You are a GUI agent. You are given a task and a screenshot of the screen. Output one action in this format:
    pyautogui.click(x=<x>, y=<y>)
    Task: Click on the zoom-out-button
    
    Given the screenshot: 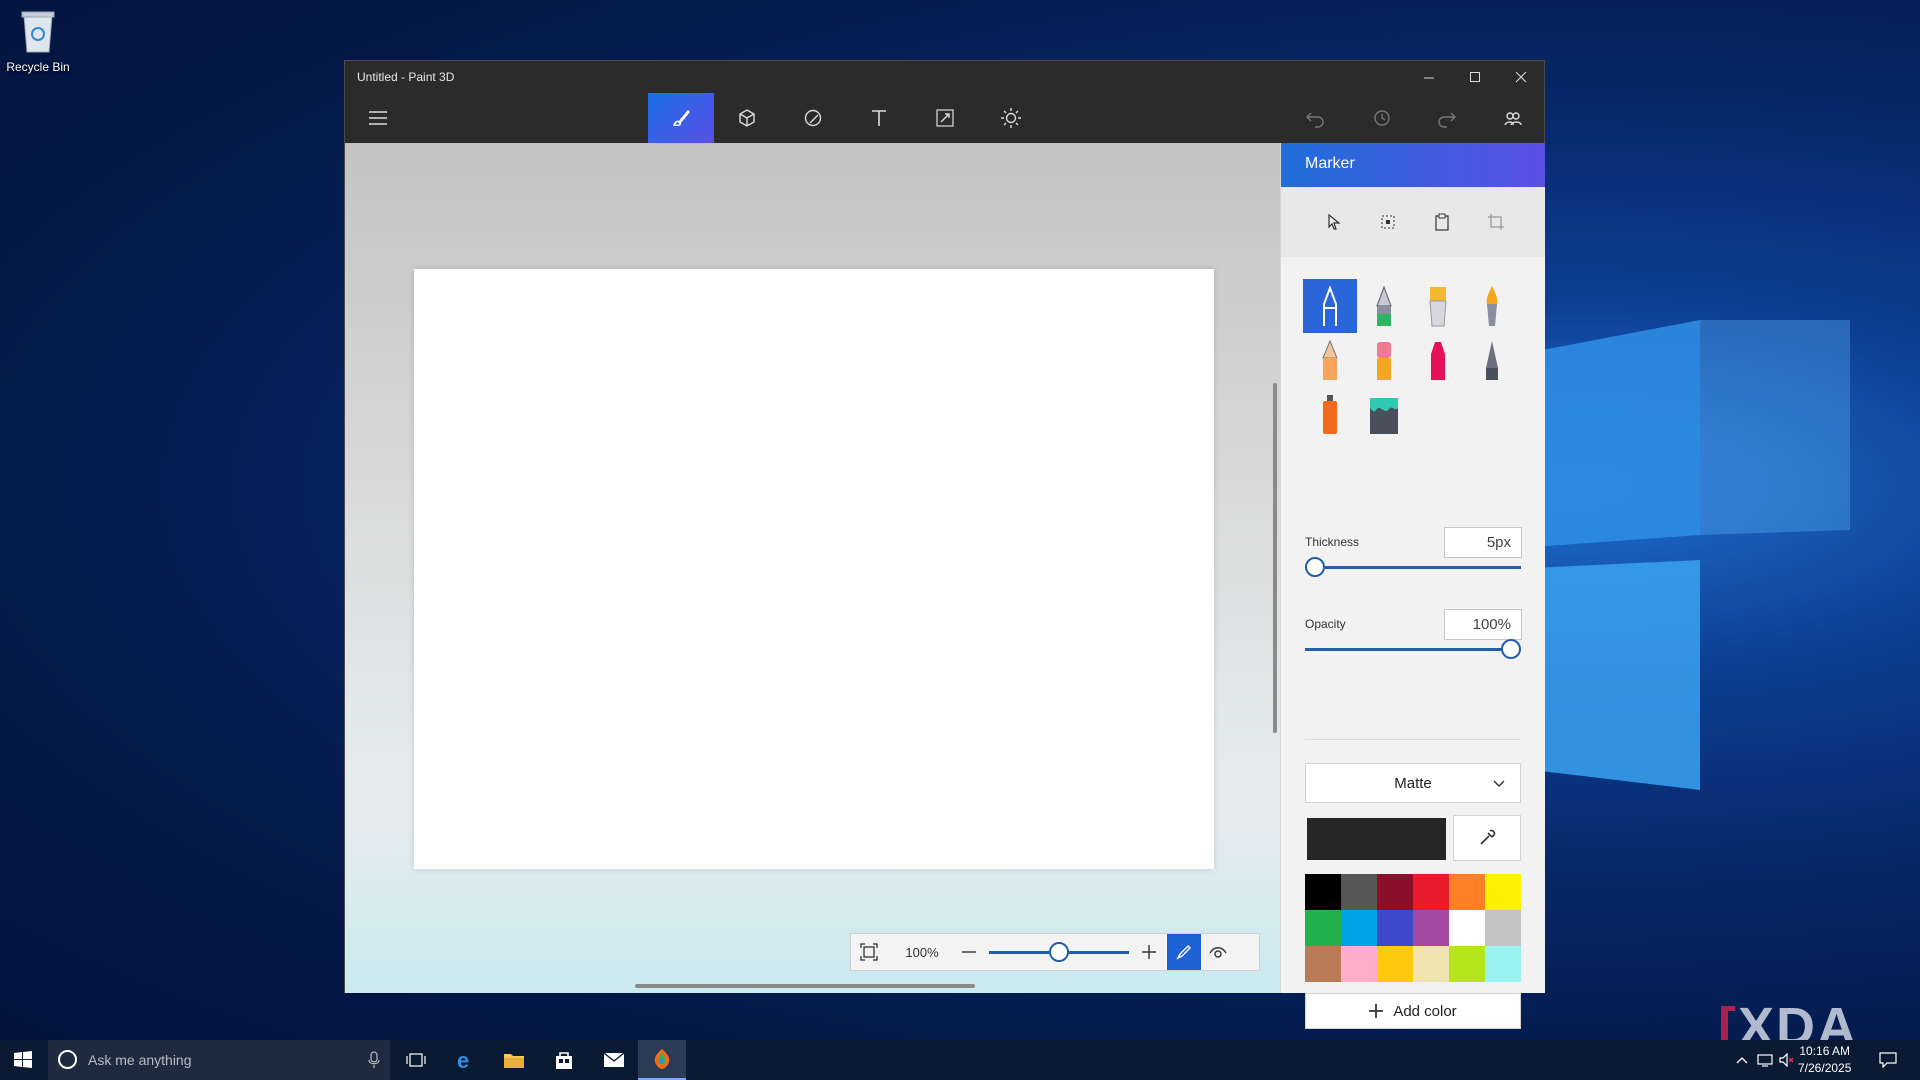 What is the action you would take?
    pyautogui.click(x=969, y=952)
    